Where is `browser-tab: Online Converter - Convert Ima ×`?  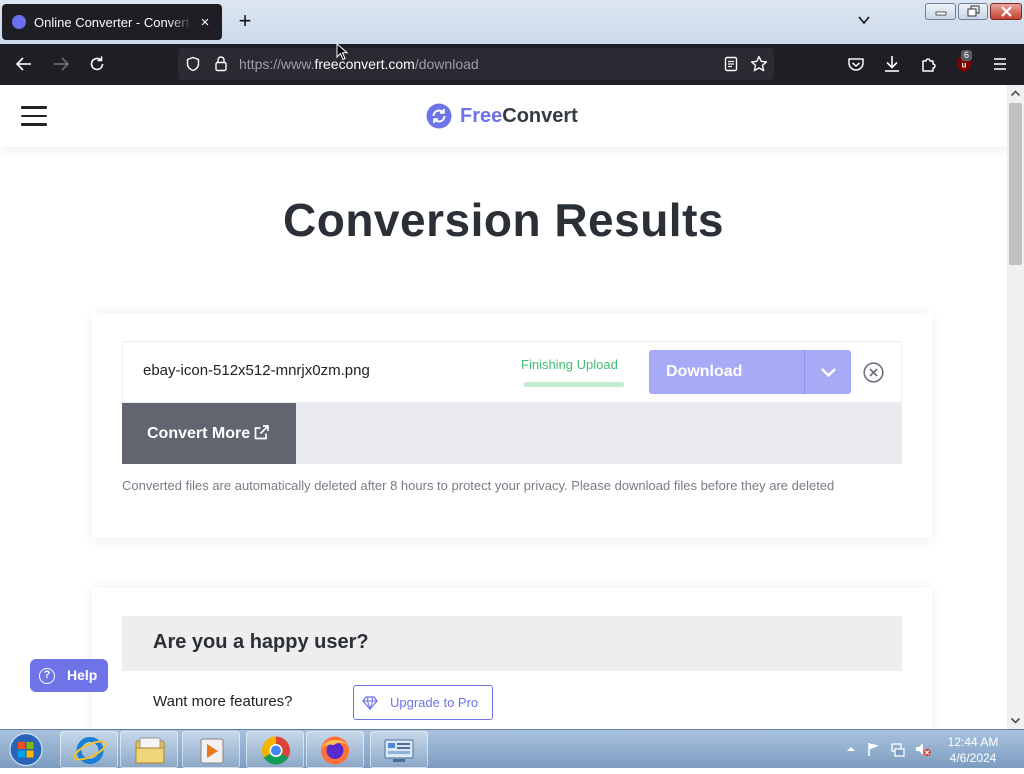
browser-tab: Online Converter - Convert Ima × is located at coordinates (112, 22).